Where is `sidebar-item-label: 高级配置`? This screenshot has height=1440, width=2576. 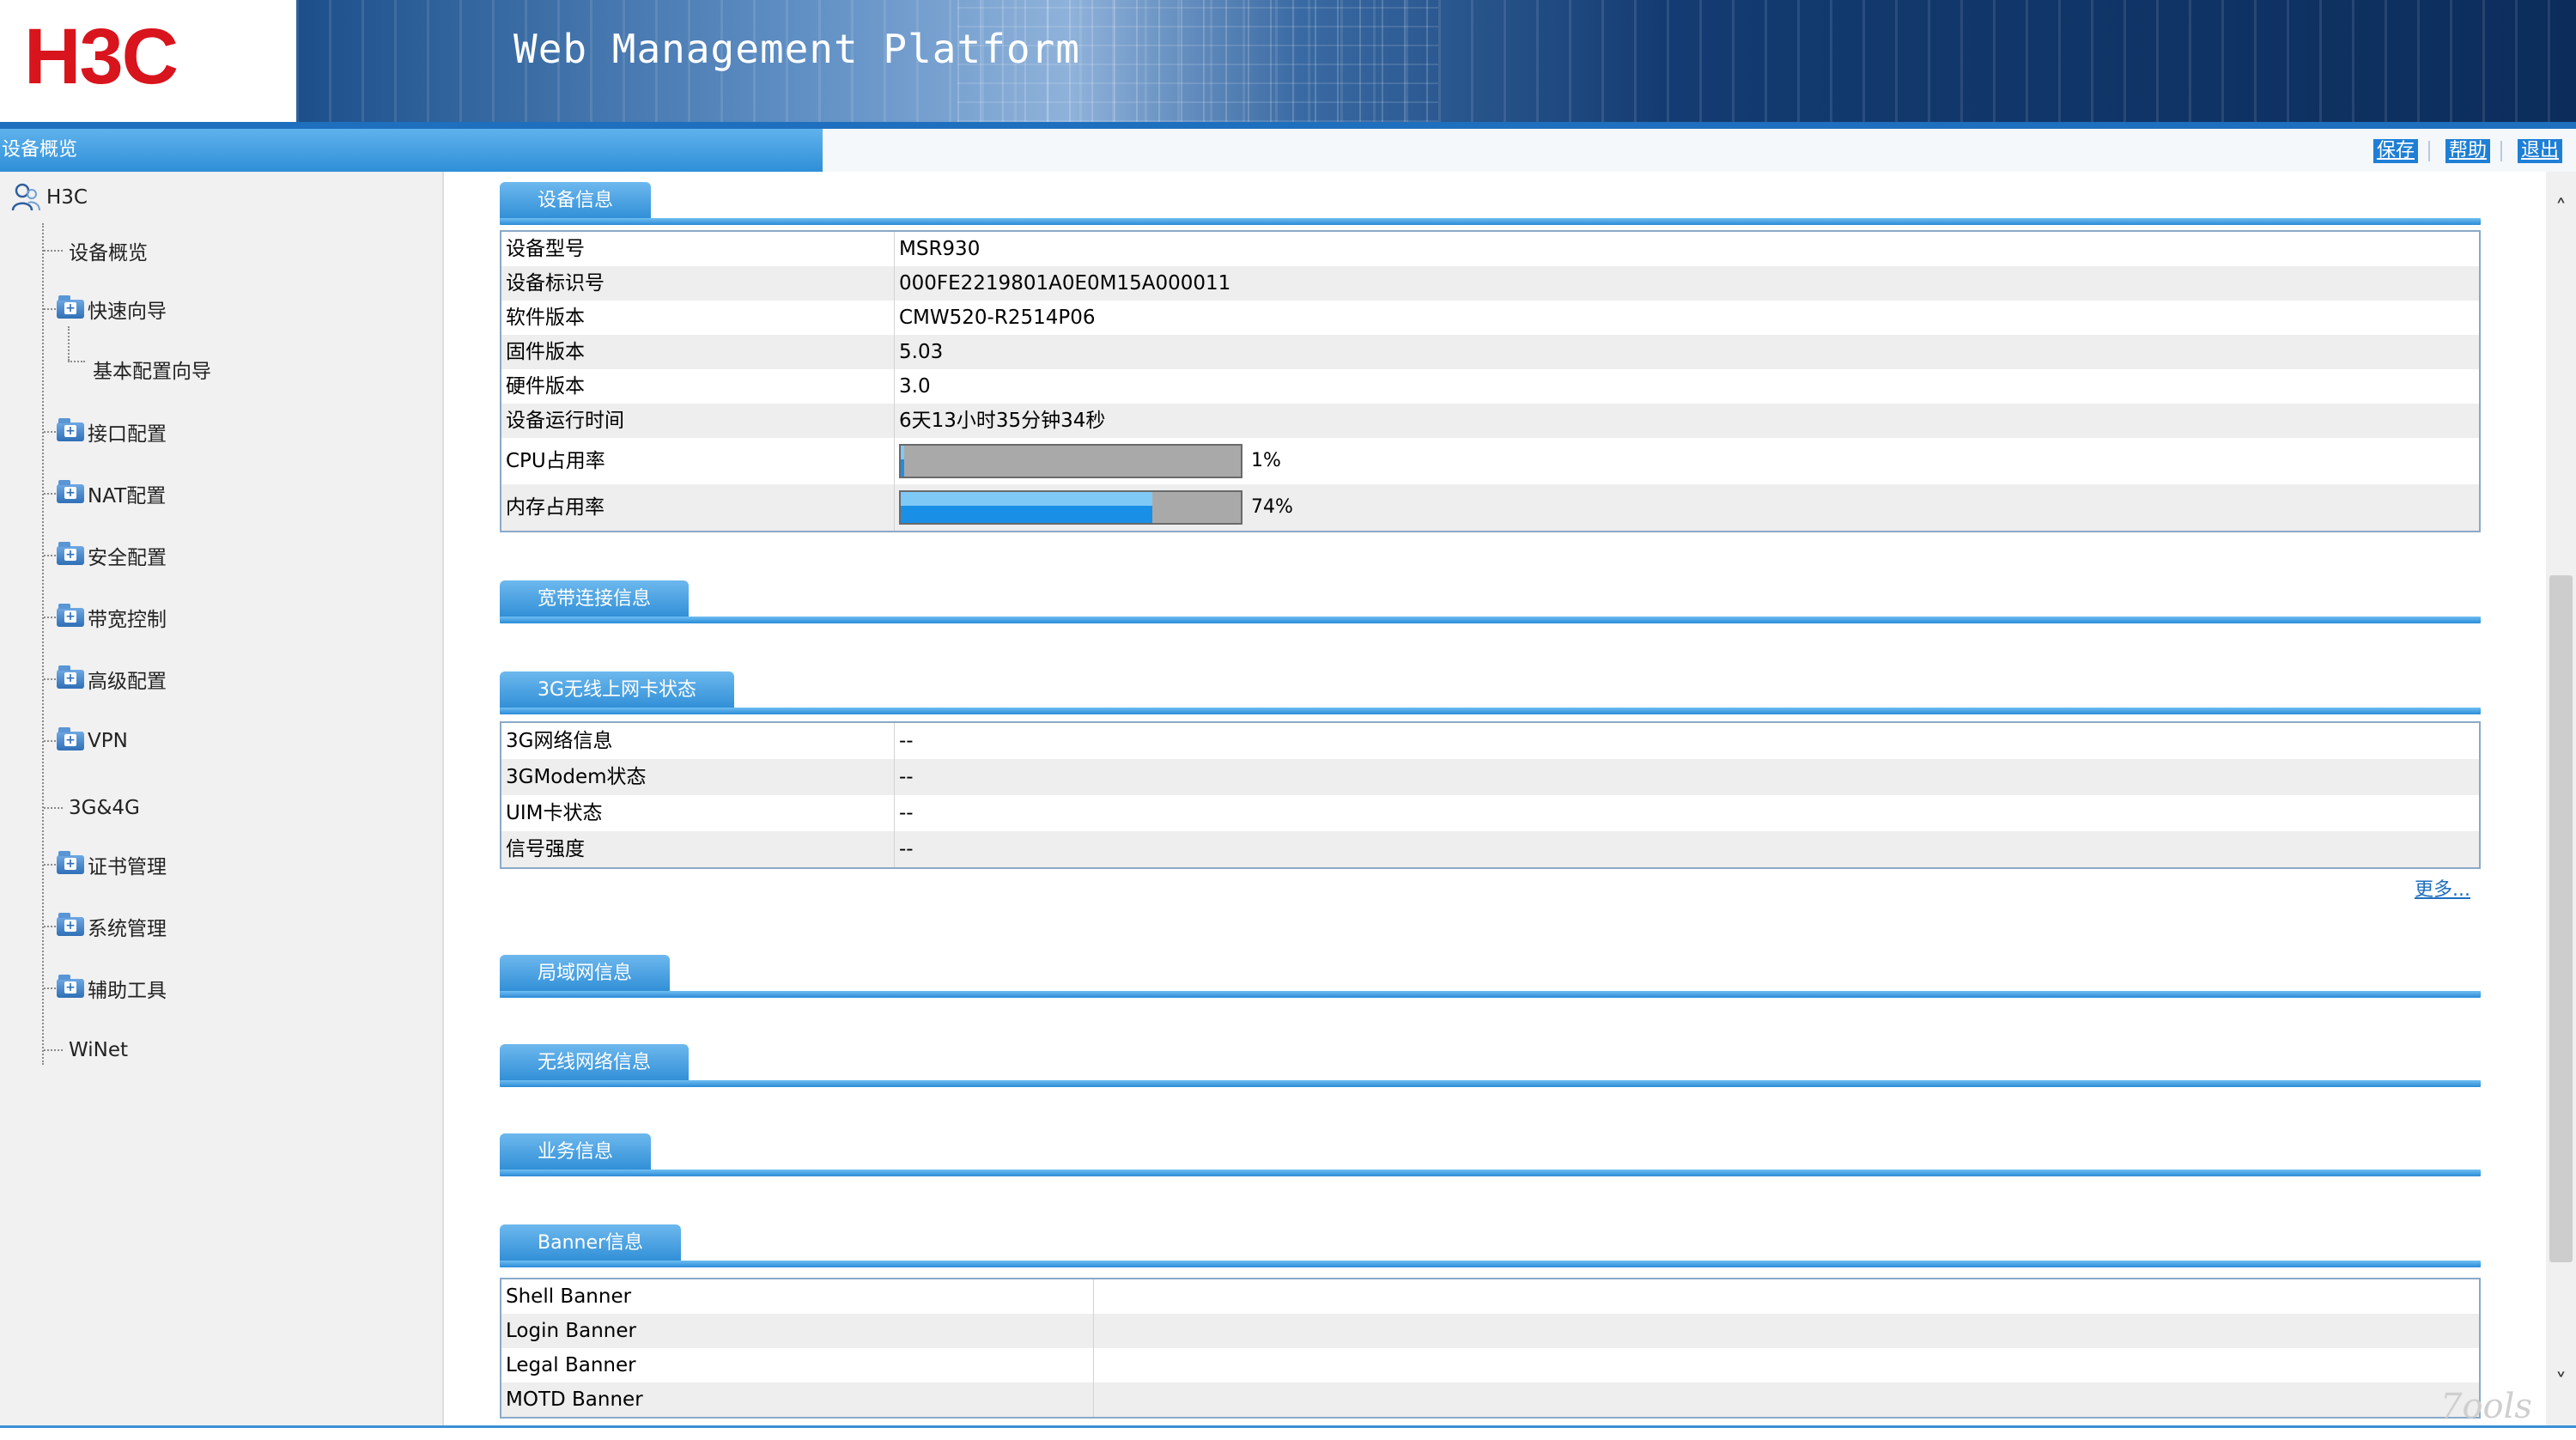 sidebar-item-label: 高级配置 is located at coordinates (128, 682).